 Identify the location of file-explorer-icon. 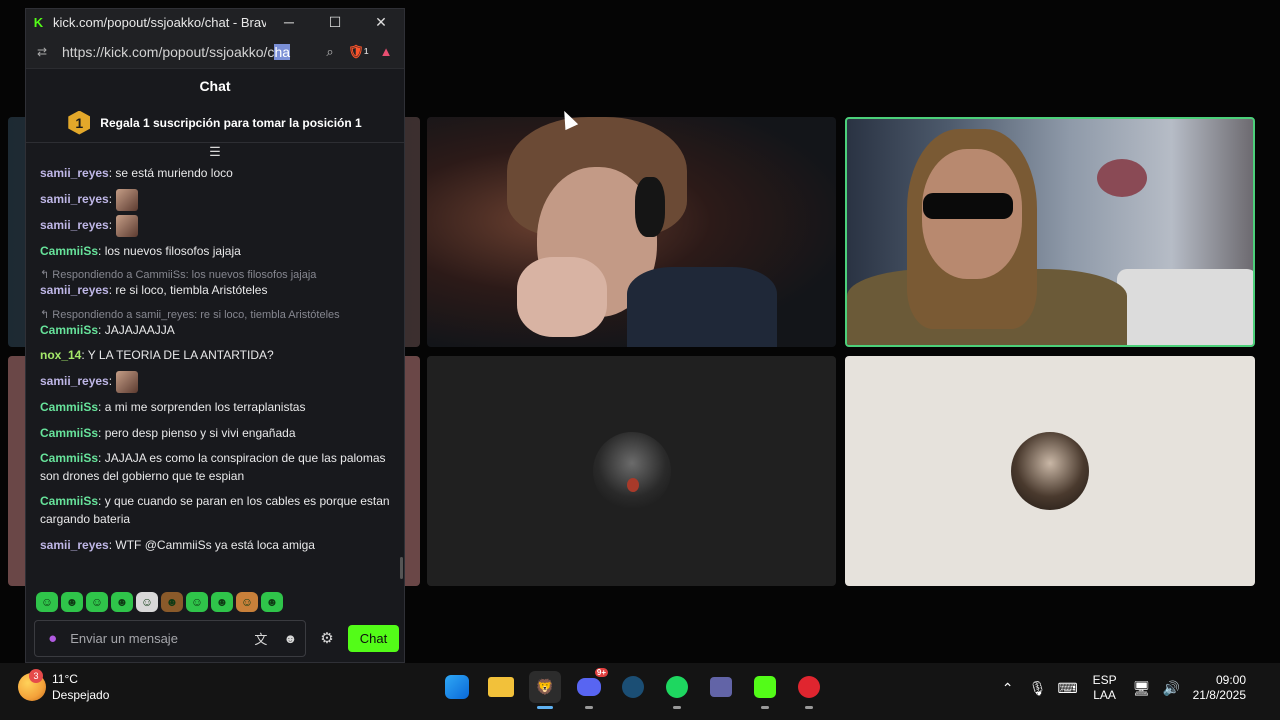
(501, 687).